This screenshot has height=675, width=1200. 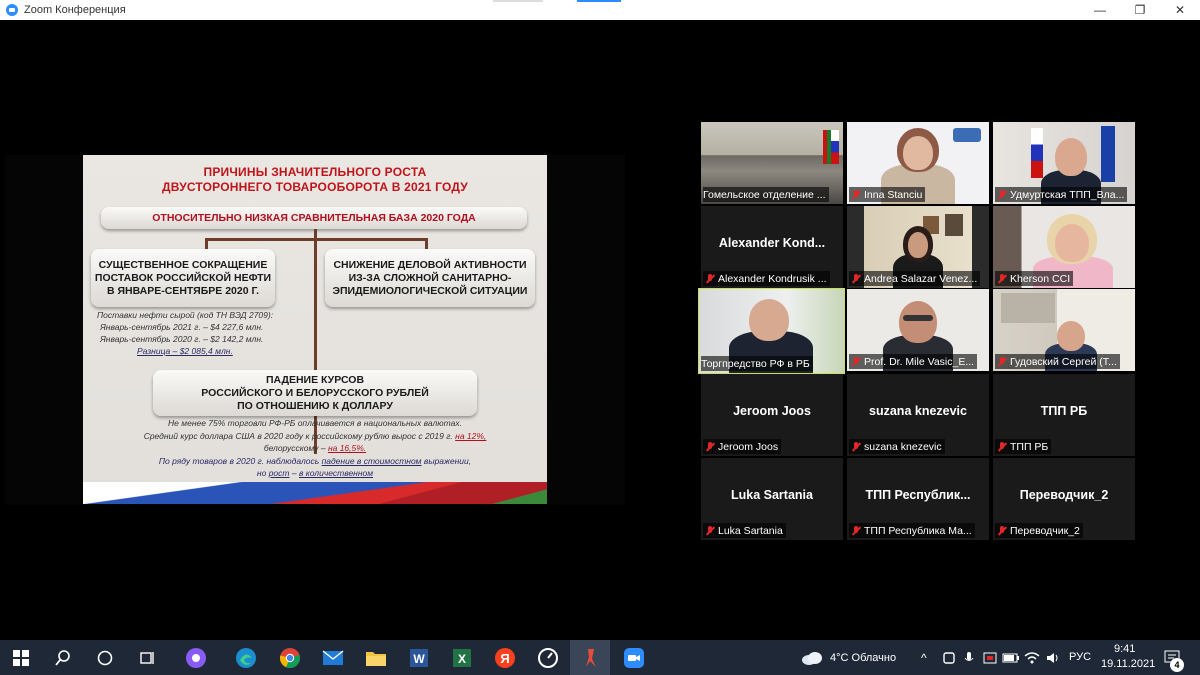 What do you see at coordinates (315, 473) in the screenshot?
I see `fx-line5: но рост – в количественном` at bounding box center [315, 473].